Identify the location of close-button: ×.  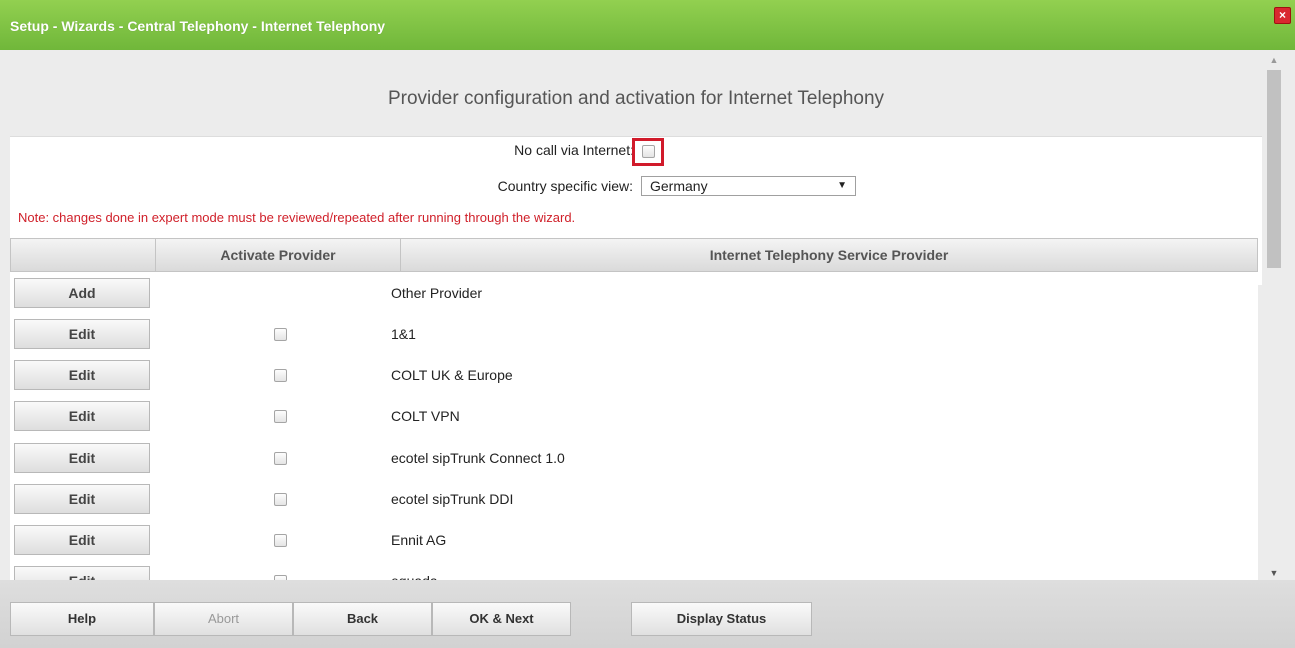
(1282, 15).